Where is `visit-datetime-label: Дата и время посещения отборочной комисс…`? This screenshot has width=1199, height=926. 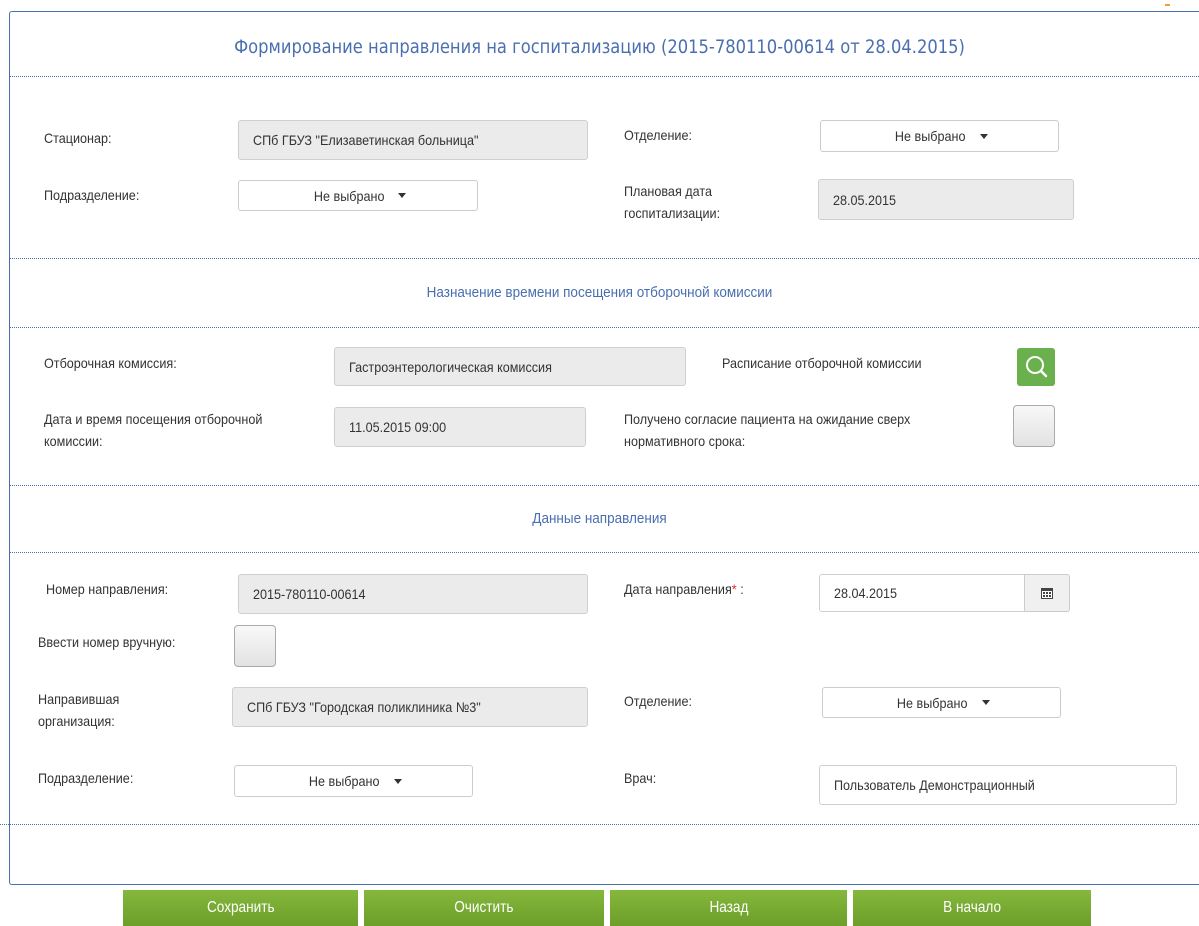 visit-datetime-label: Дата и время посещения отборочной комисс… is located at coordinates (153, 430).